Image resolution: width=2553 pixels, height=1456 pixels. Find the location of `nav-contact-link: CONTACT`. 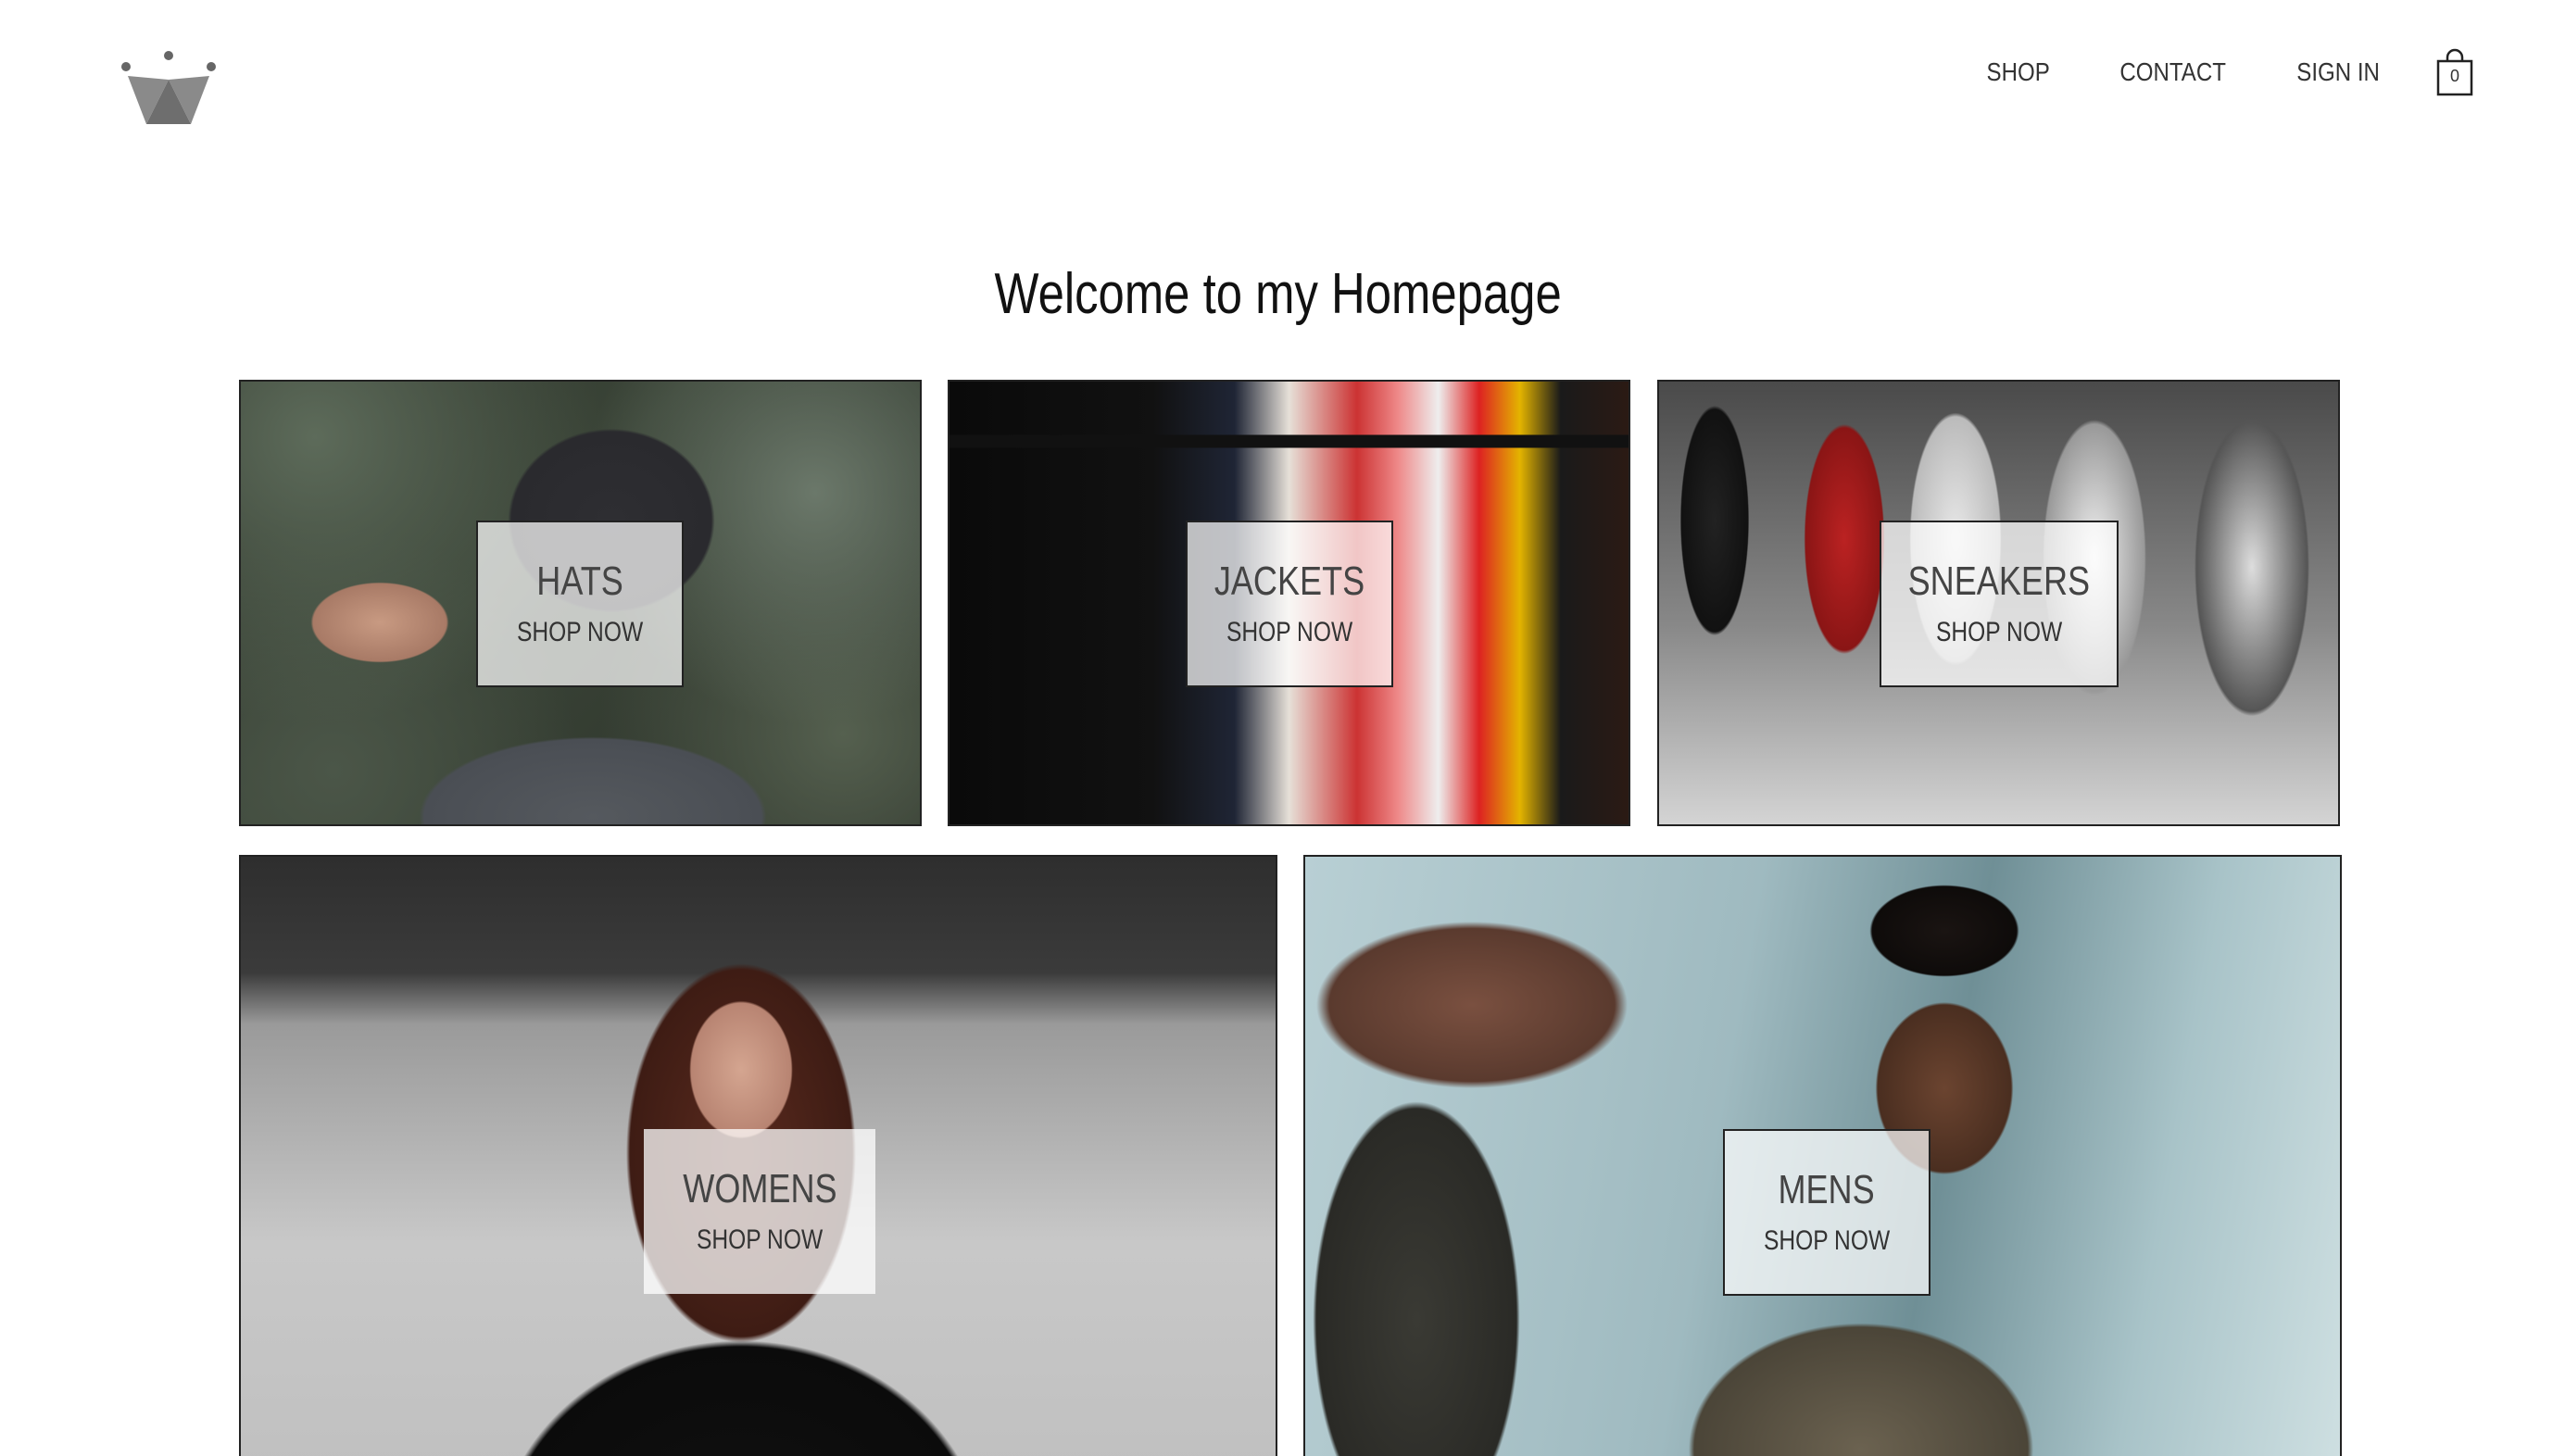

nav-contact-link: CONTACT is located at coordinates (2172, 72).